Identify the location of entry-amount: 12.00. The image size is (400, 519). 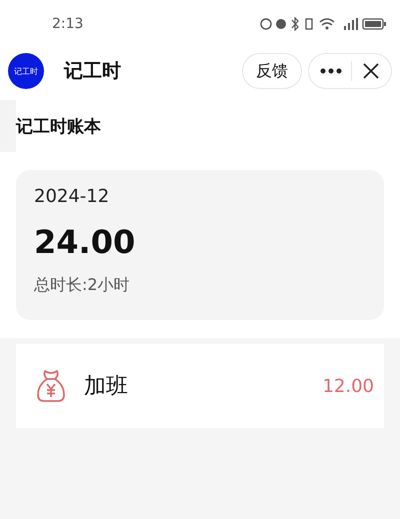
(348, 386).